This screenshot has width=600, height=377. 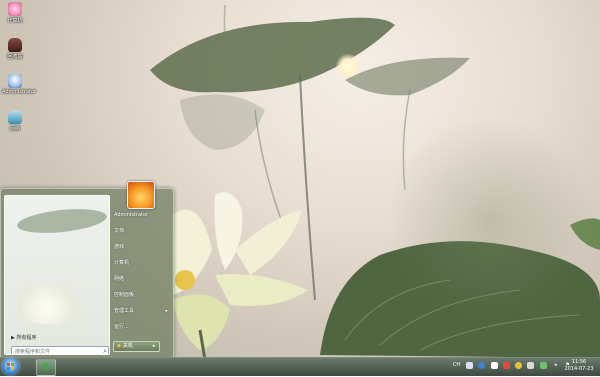 I want to click on taskbar-app-label: S, so click(x=46, y=367).